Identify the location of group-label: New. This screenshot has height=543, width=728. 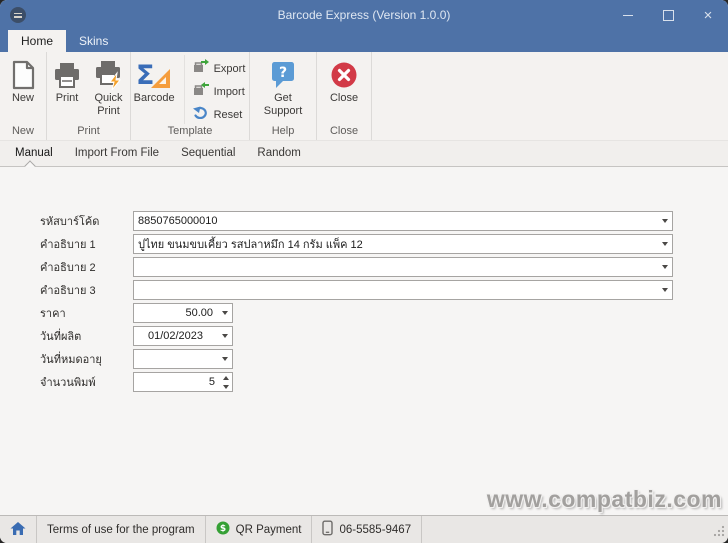
(22, 131).